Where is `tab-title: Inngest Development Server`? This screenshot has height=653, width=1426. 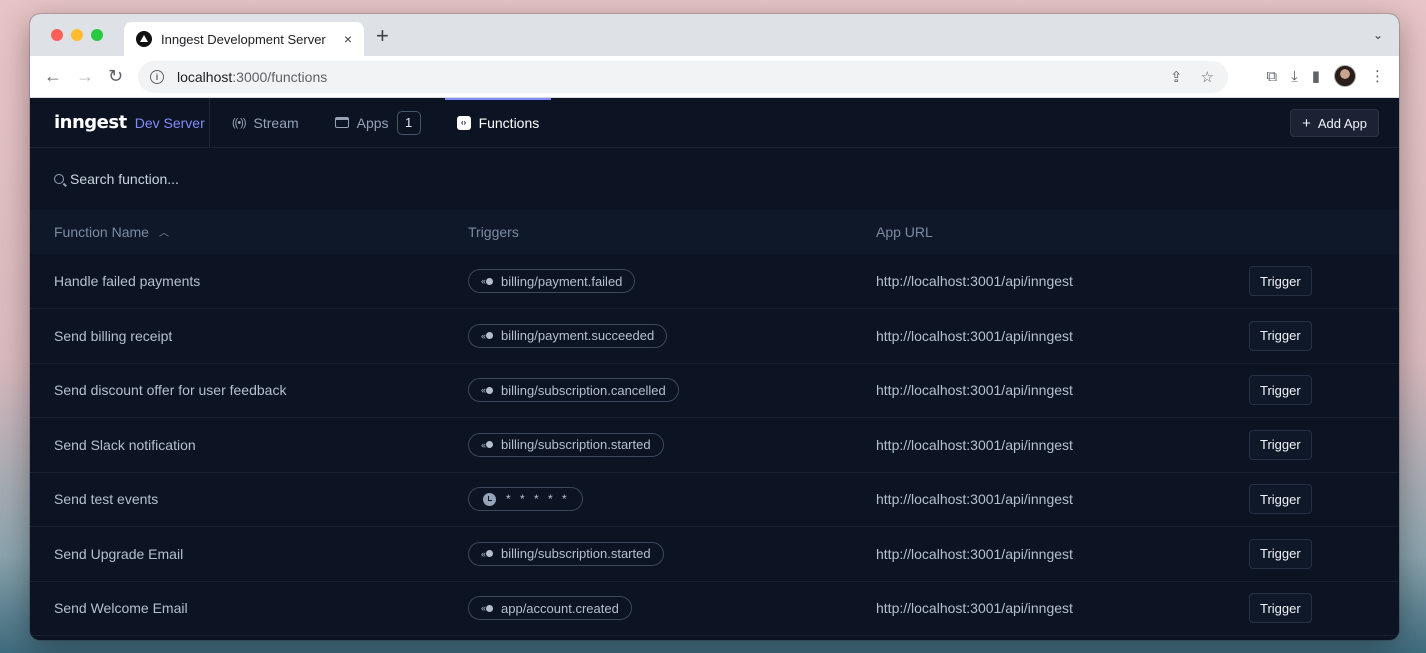
tab-title: Inngest Development Server is located at coordinates (243, 39).